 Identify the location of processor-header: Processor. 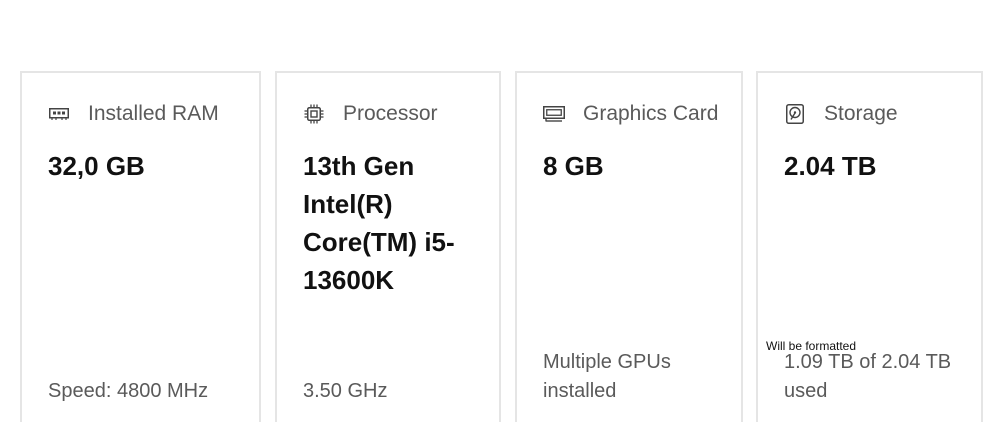
(396, 114).